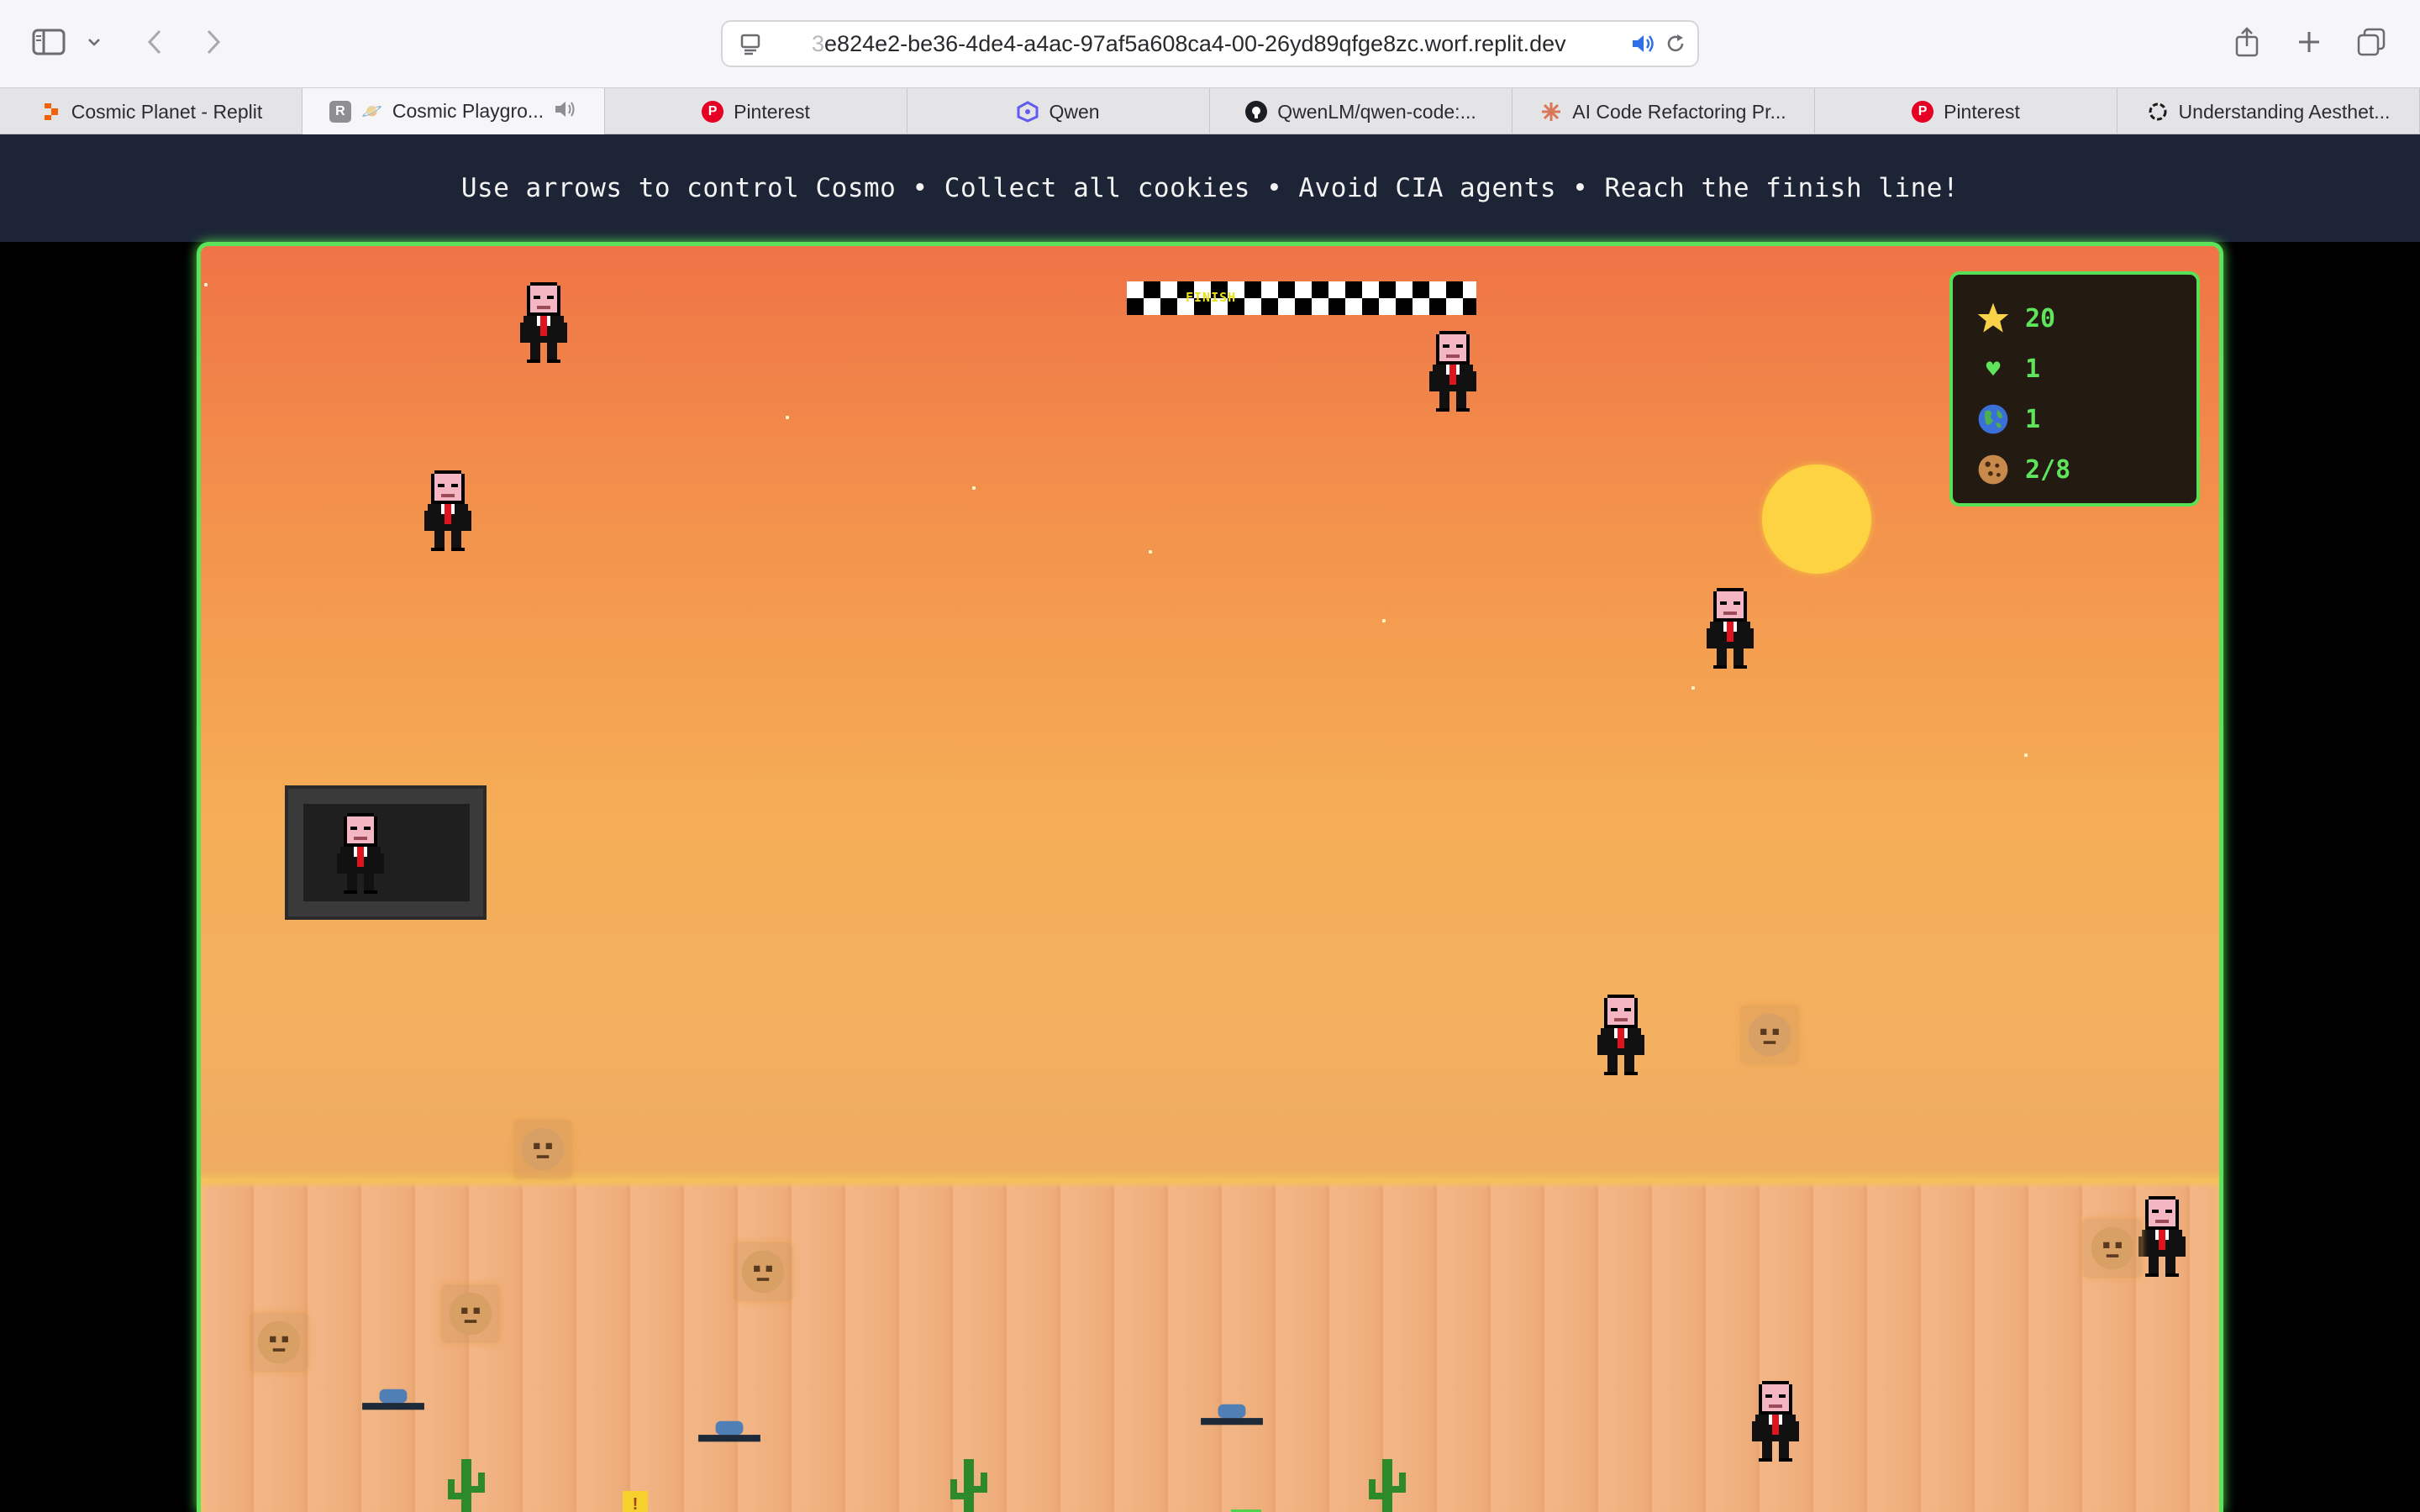 This screenshot has height=1512, width=2420. Describe the element at coordinates (818, 43) in the screenshot. I see `url-faded-prefix: 3` at that location.